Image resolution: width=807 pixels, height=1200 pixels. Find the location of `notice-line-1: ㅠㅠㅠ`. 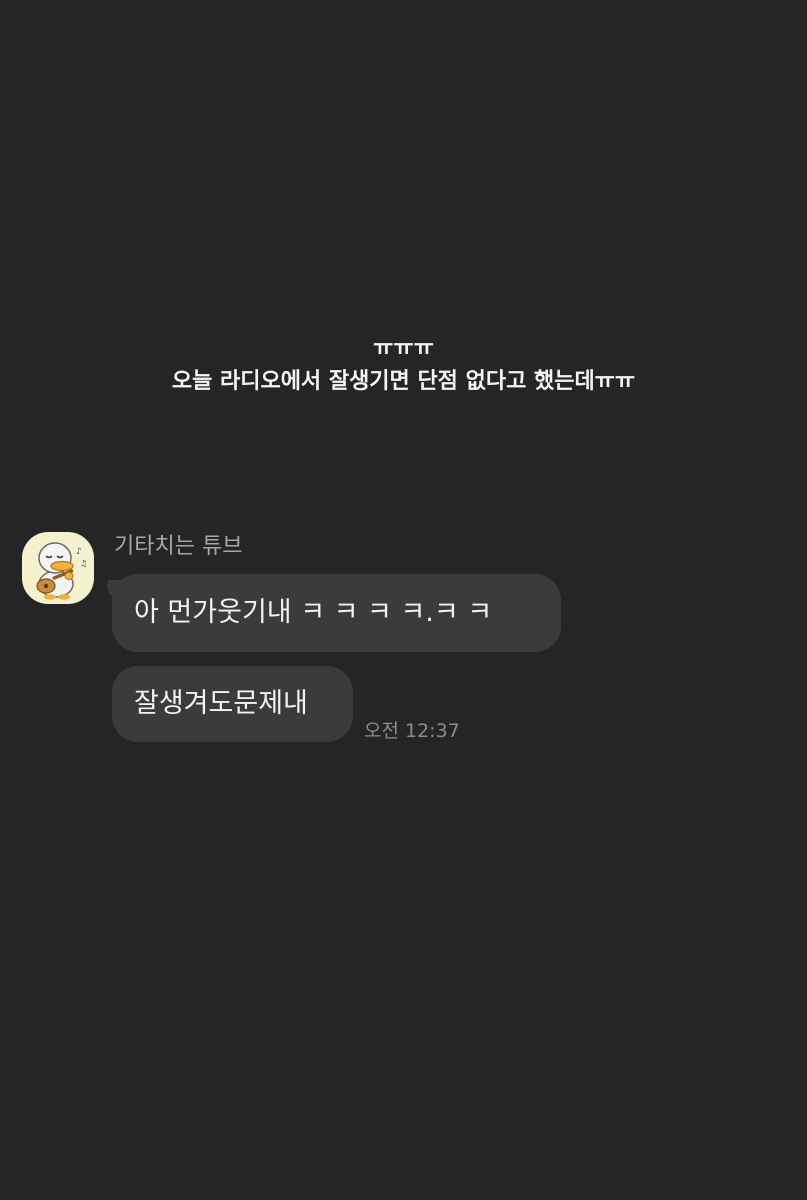

notice-line-1: ㅠㅠㅠ is located at coordinates (403, 348).